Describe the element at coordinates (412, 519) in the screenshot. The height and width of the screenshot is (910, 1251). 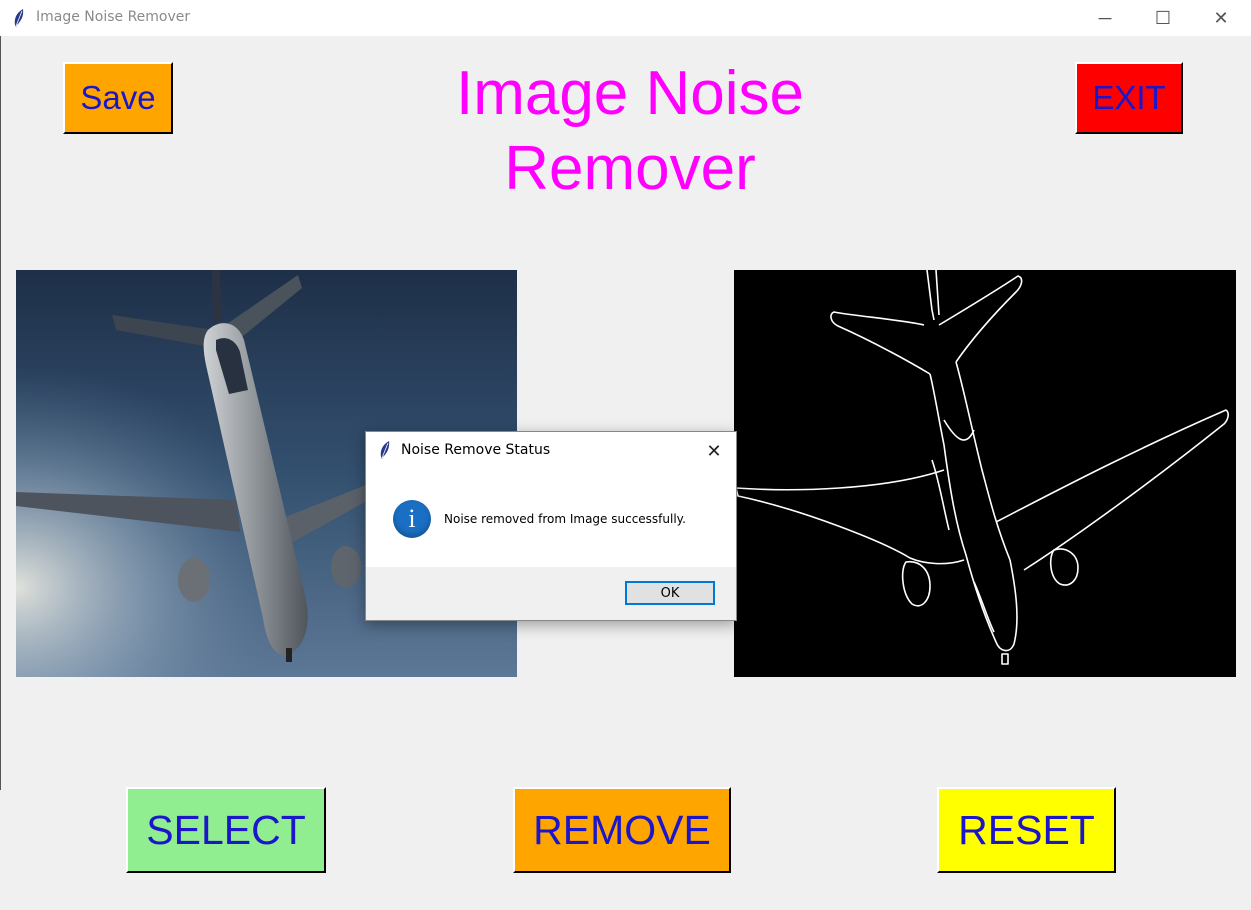
I see `info-icon: i` at that location.